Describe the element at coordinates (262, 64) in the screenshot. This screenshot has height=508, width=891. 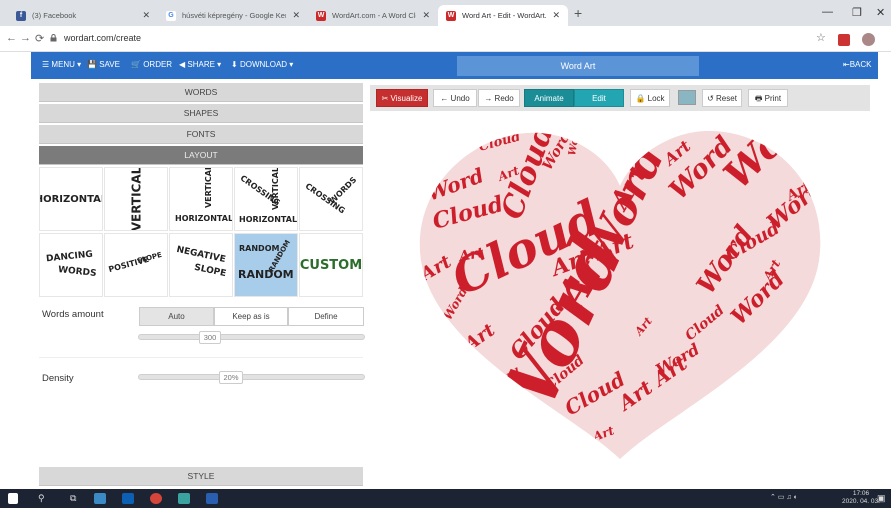
I see `download-button: ⬇ DOWNLOAD ▾` at that location.